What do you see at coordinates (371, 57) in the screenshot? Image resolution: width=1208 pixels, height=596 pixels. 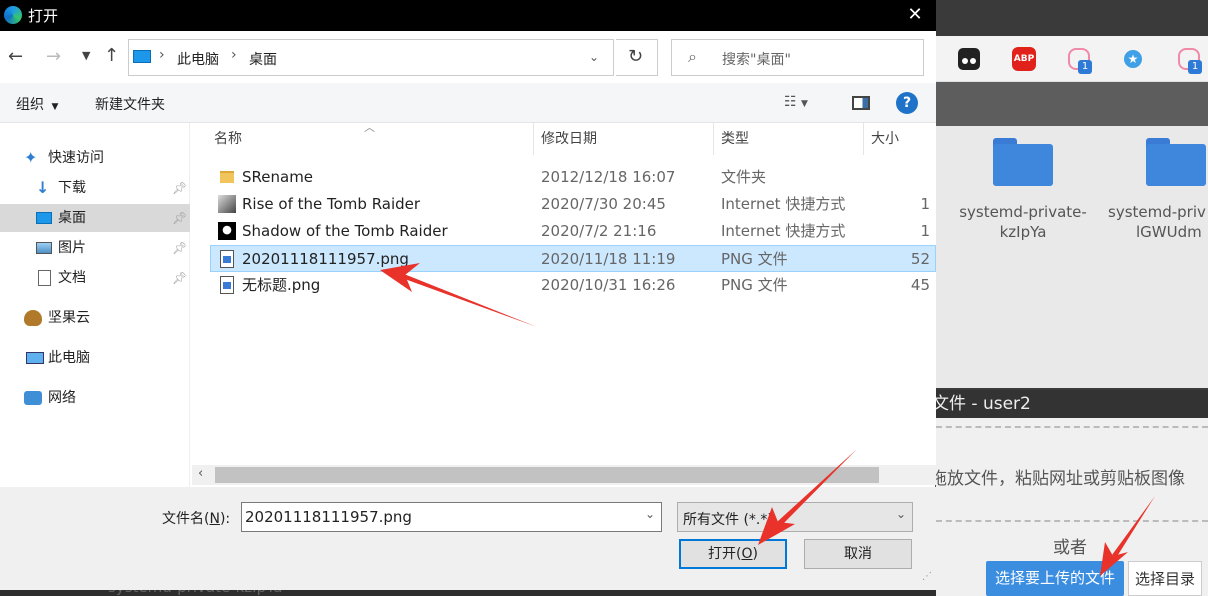 I see `address-bar: › 此电脑 › 桌面 ⌄` at bounding box center [371, 57].